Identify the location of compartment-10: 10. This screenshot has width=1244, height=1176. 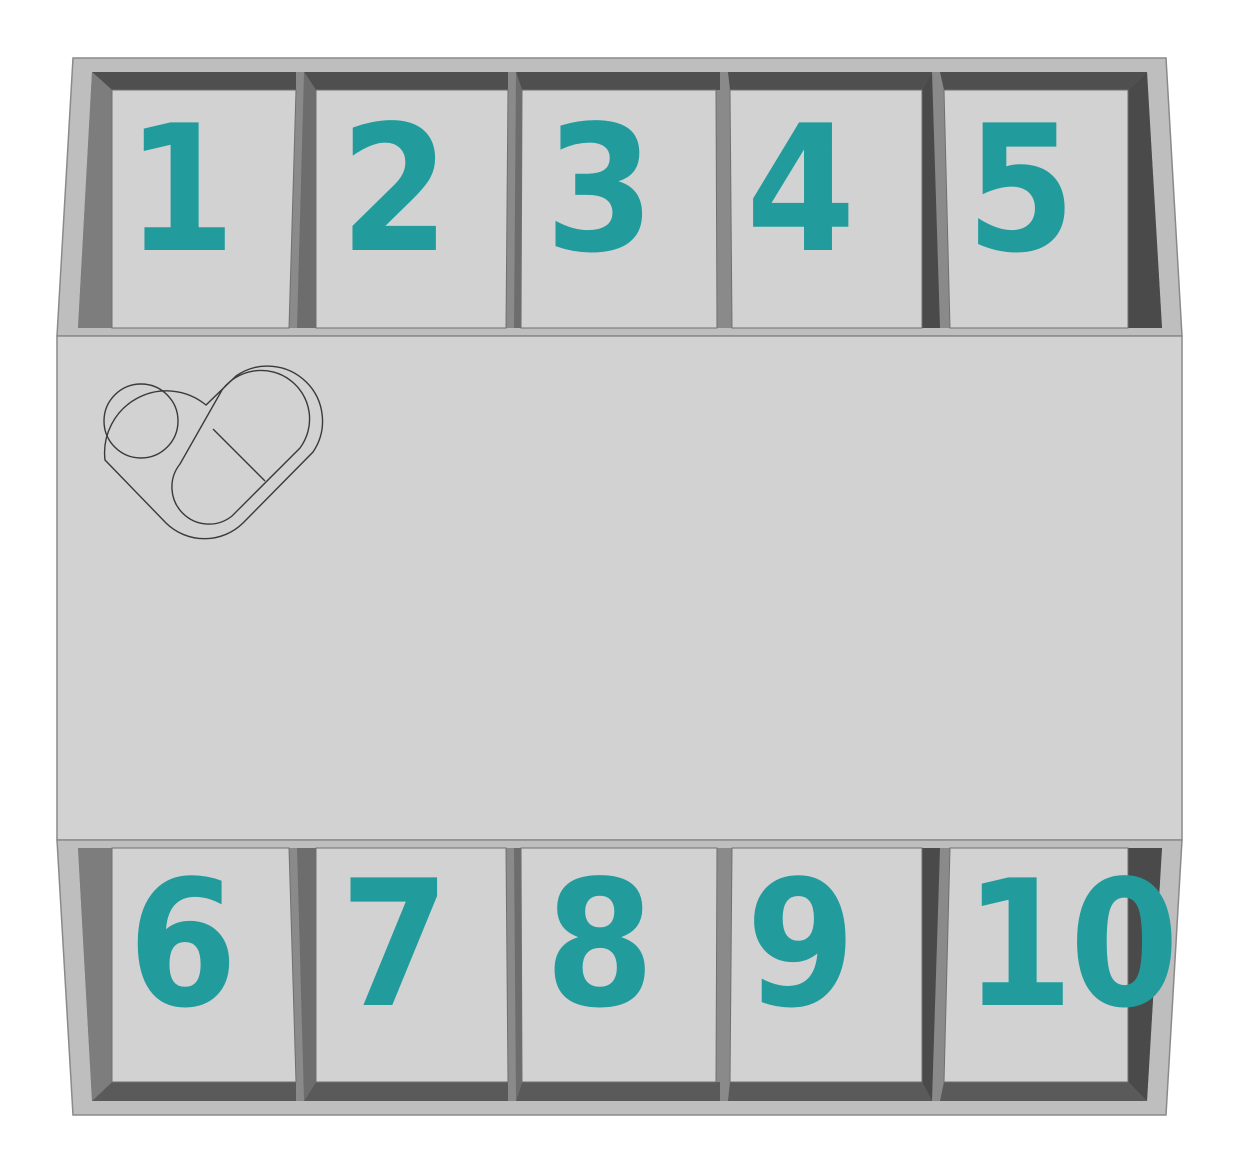
(1059, 972).